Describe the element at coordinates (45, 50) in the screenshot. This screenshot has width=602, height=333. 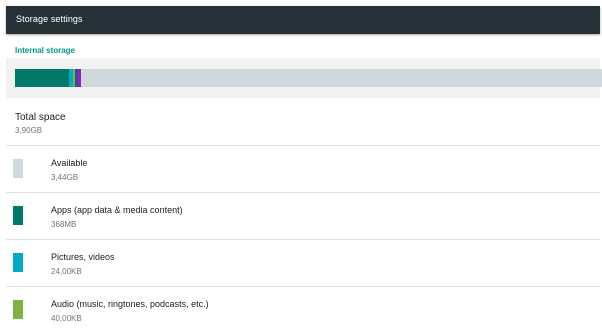
I see `section-header-internal-storage: Internal storage` at that location.